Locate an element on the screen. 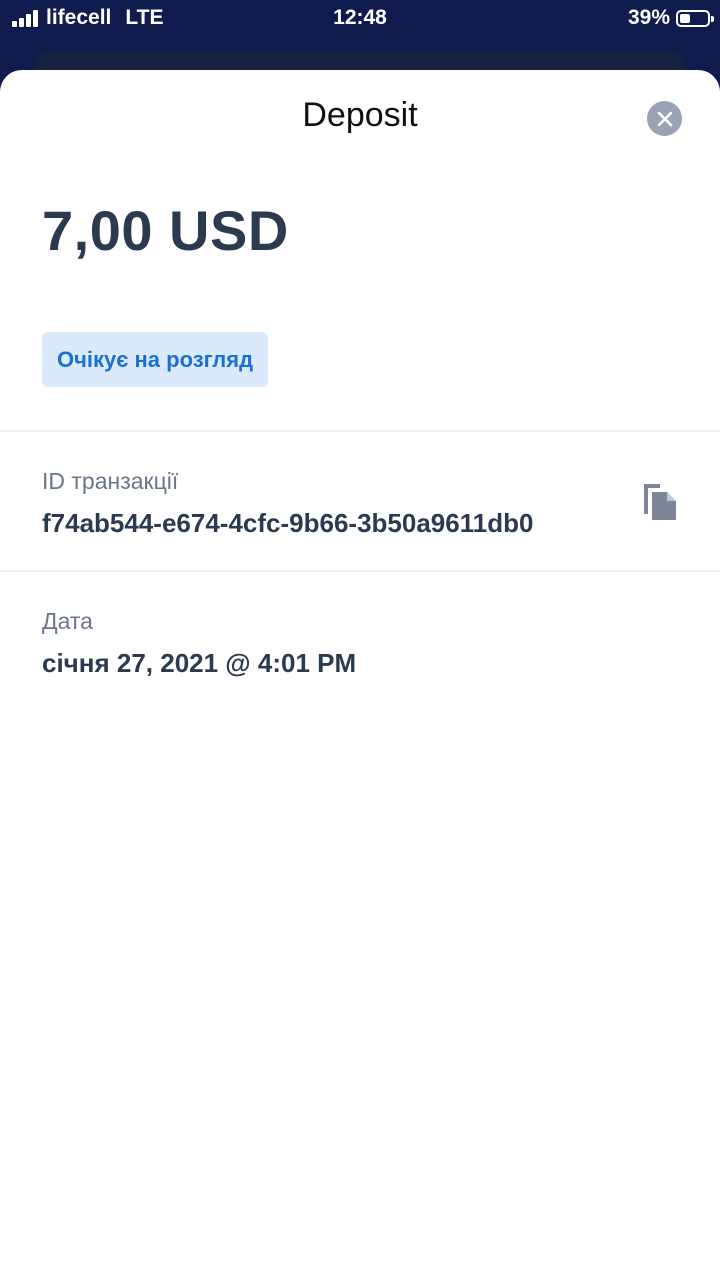  status-badge: Очікує на розгляд is located at coordinates (155, 359).